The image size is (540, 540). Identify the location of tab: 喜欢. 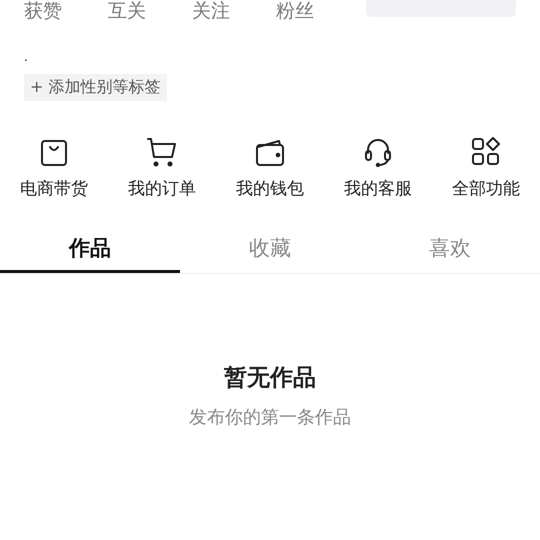
(450, 250).